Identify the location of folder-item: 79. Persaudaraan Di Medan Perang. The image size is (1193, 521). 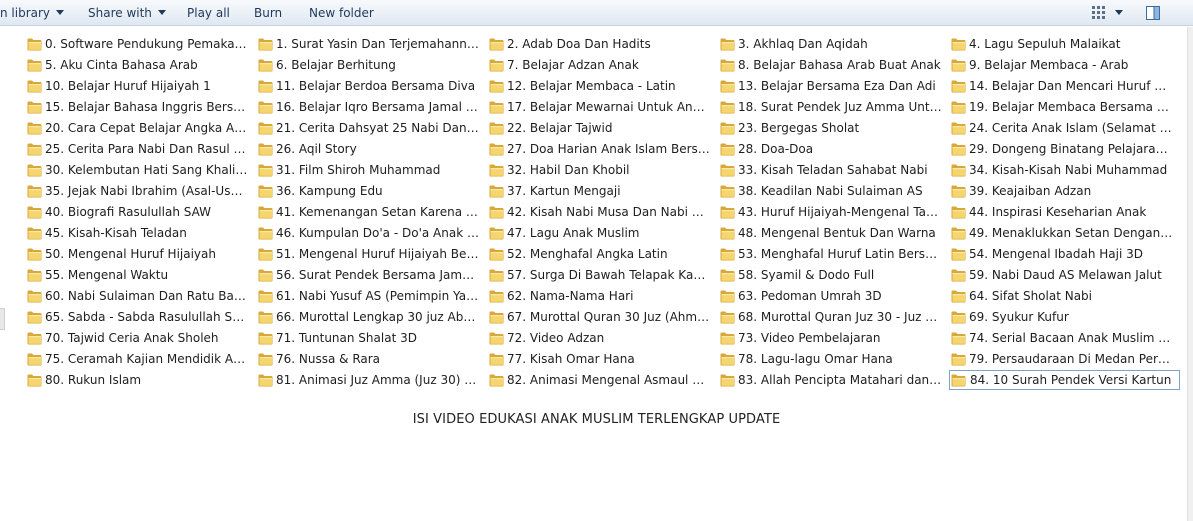
(1061, 359).